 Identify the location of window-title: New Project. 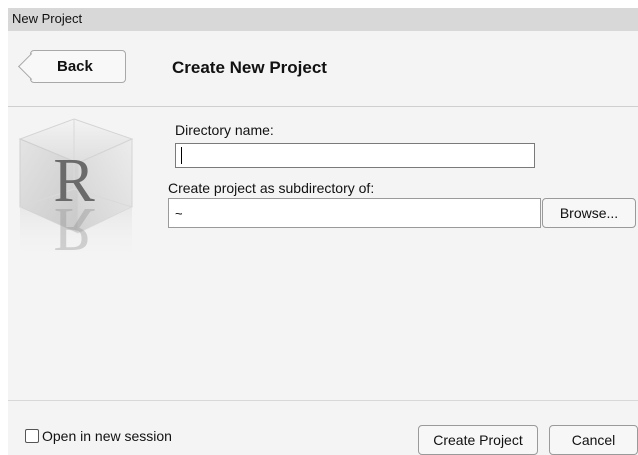
(47, 18).